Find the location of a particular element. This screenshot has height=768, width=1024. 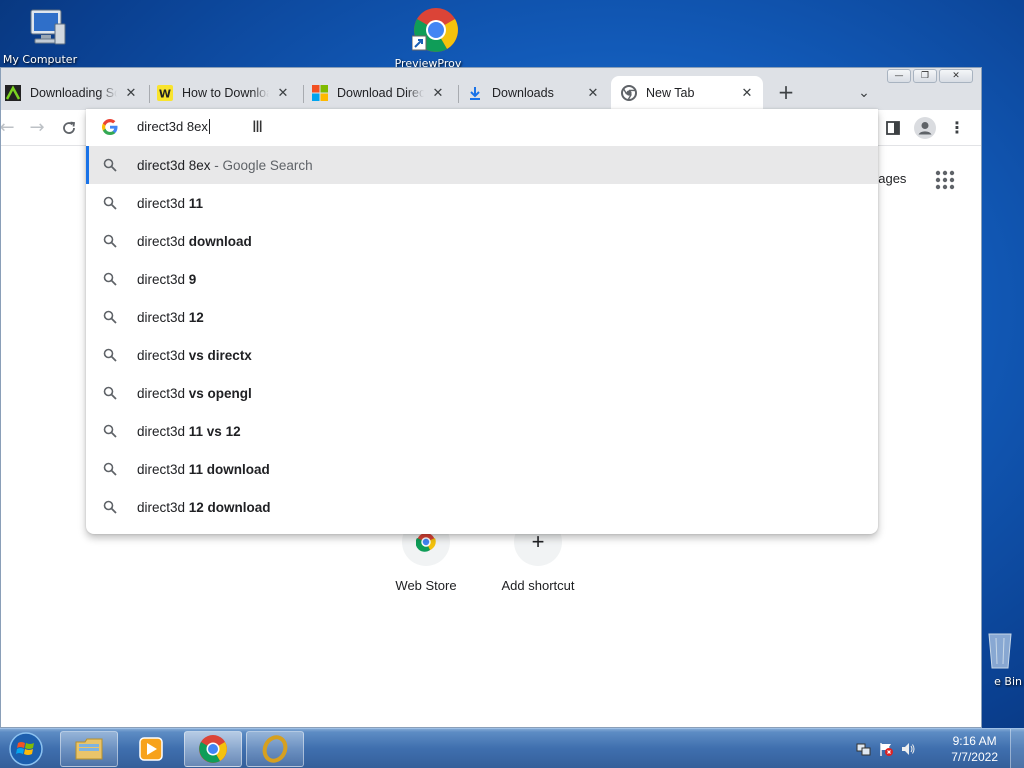

suggestion-row: direct3d download is located at coordinates (482, 241).